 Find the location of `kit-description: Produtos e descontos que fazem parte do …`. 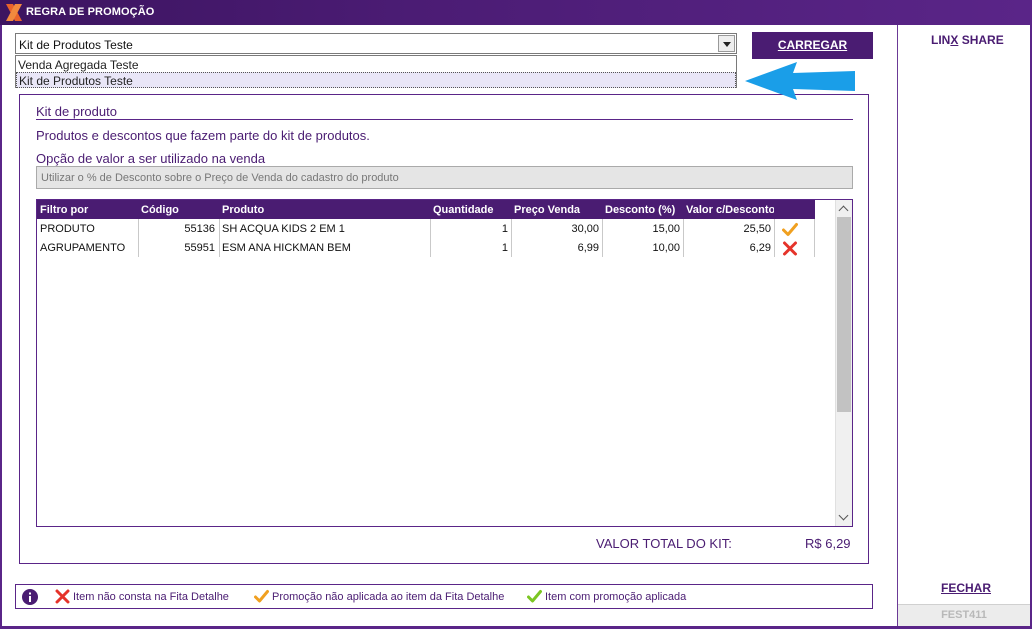

kit-description: Produtos e descontos que fazem parte do … is located at coordinates (203, 135).